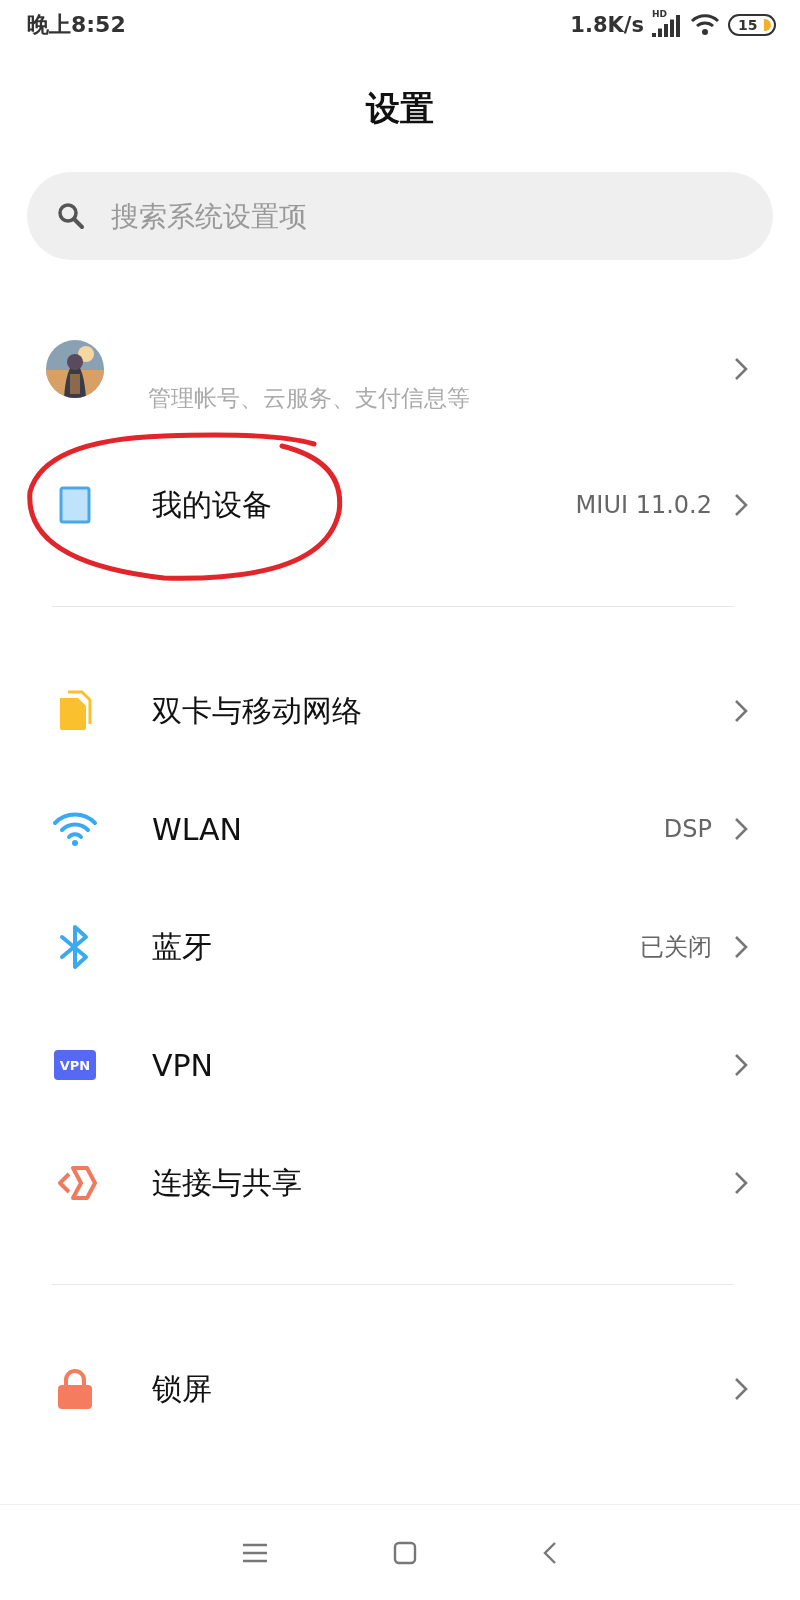 Image resolution: width=800 pixels, height=1600 pixels. What do you see at coordinates (607, 25) in the screenshot?
I see `network-speed: 1.8K/s` at bounding box center [607, 25].